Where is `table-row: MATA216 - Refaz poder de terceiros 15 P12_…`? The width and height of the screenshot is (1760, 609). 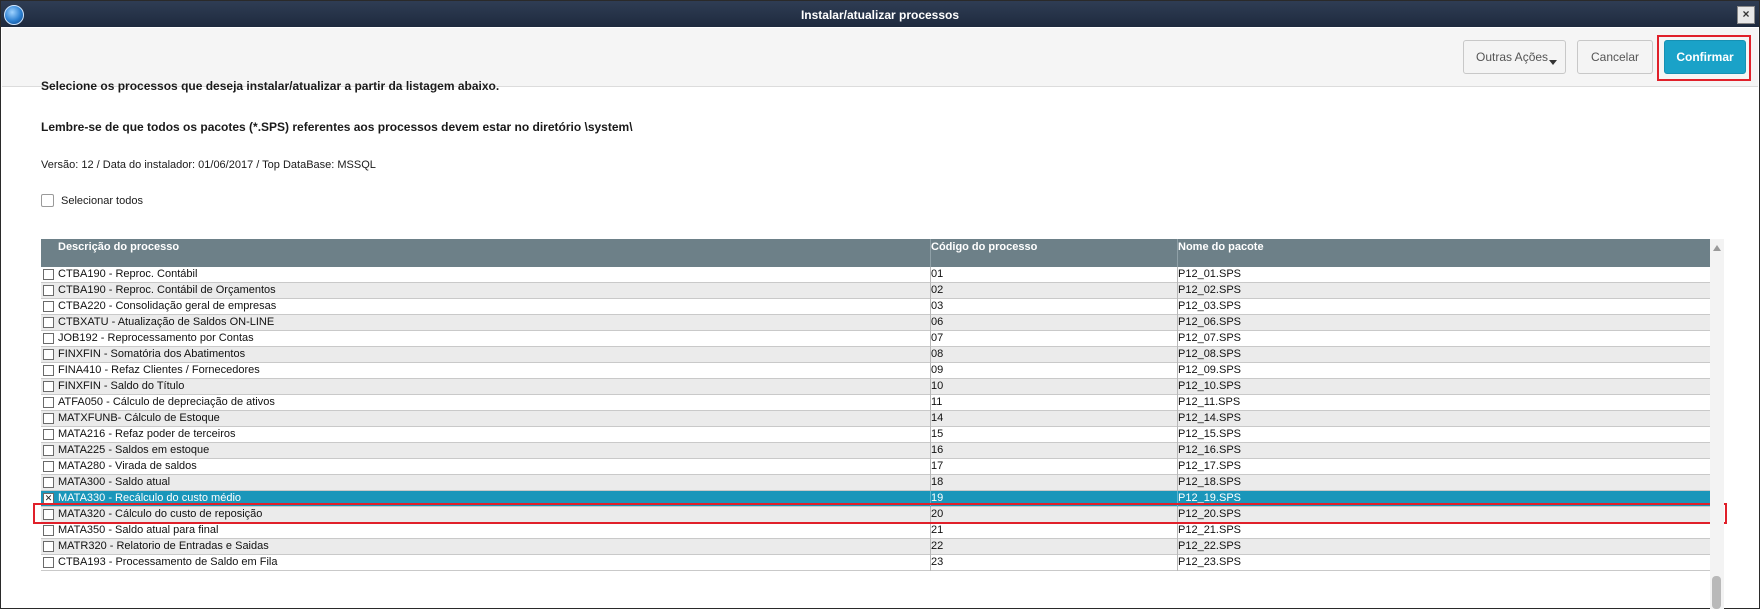
table-row: MATA216 - Refaz poder de terceiros 15 P12_… is located at coordinates (881, 435).